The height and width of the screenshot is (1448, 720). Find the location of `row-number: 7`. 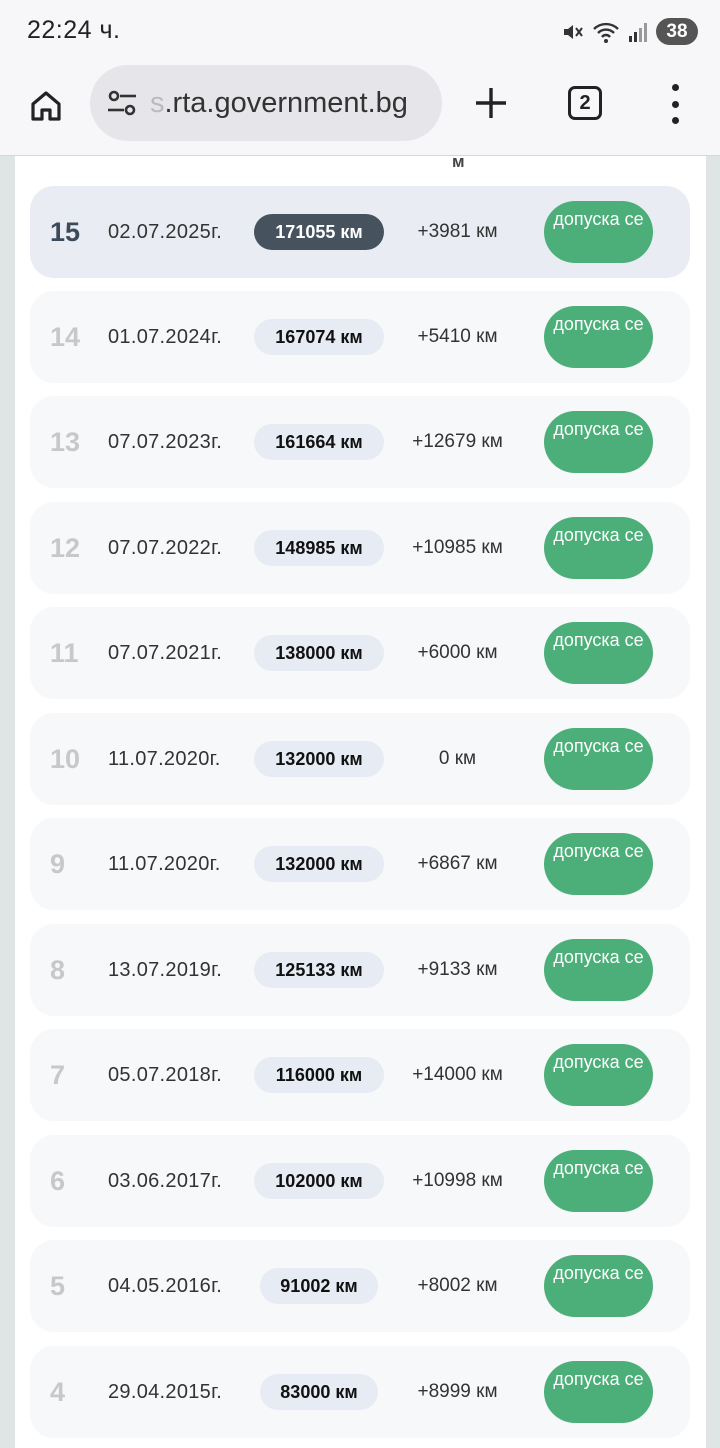

row-number: 7 is located at coordinates (58, 1075).